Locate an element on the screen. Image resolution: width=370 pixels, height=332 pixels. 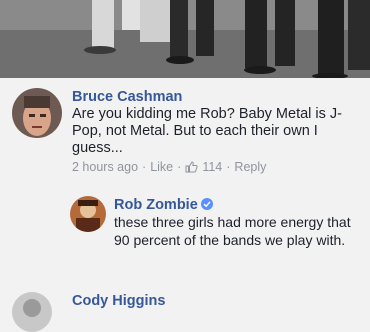
comment-timestamp: 2 hours ago is located at coordinates (105, 167).